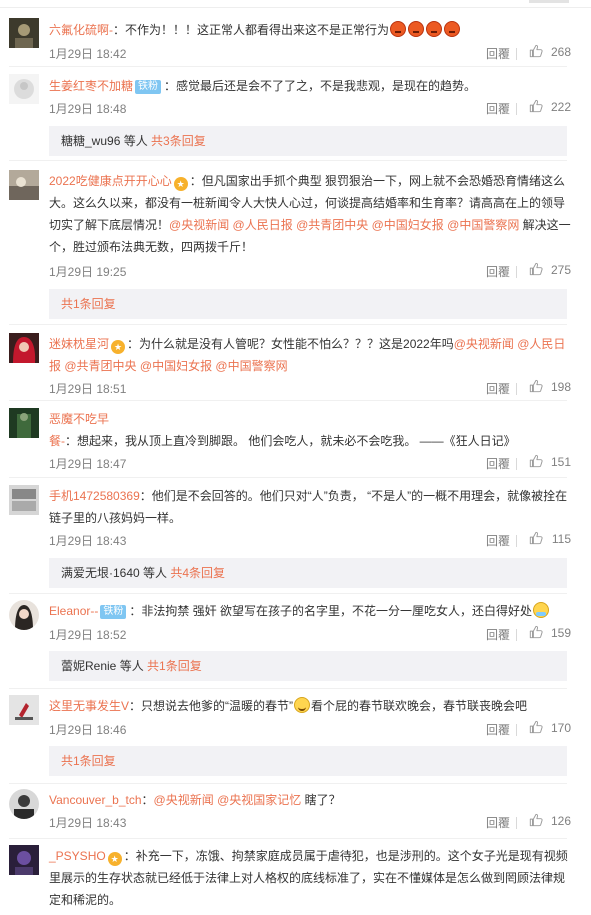 This screenshot has height=915, width=591. What do you see at coordinates (100, 573) in the screenshot?
I see `sub-reply-username: 满爱无垠·1640` at bounding box center [100, 573].